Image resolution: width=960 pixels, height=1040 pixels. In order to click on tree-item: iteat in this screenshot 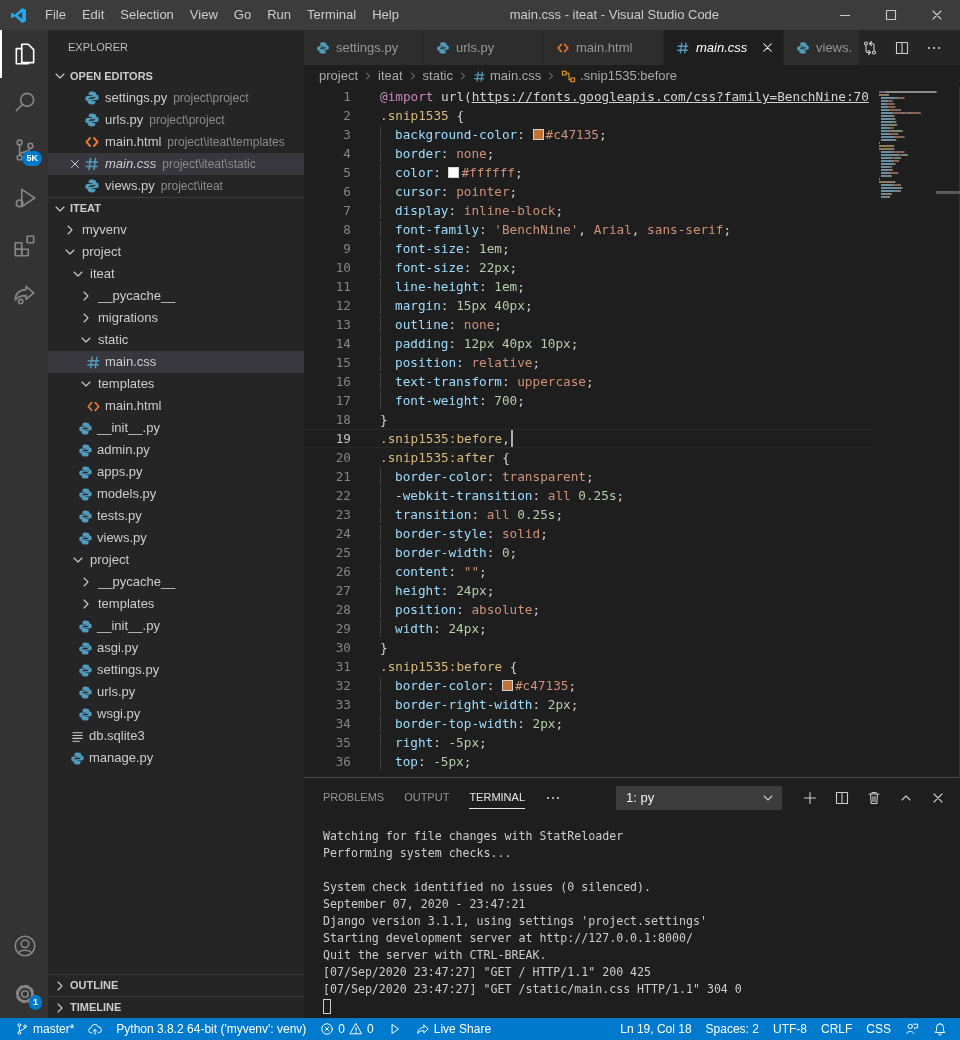, I will do `click(176, 274)`.